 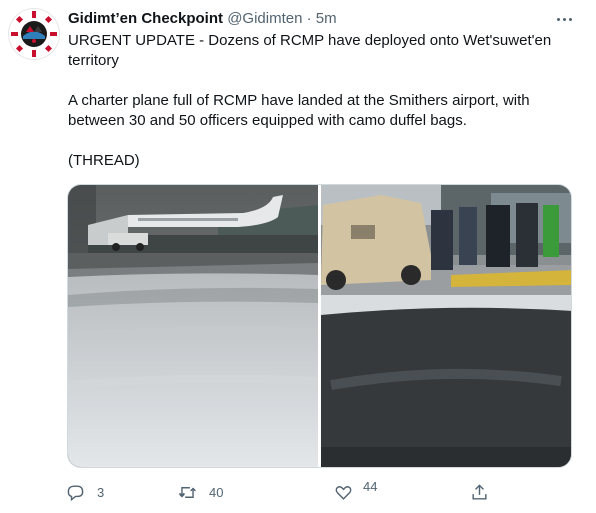 What do you see at coordinates (75, 492) in the screenshot?
I see `reply-icon` at bounding box center [75, 492].